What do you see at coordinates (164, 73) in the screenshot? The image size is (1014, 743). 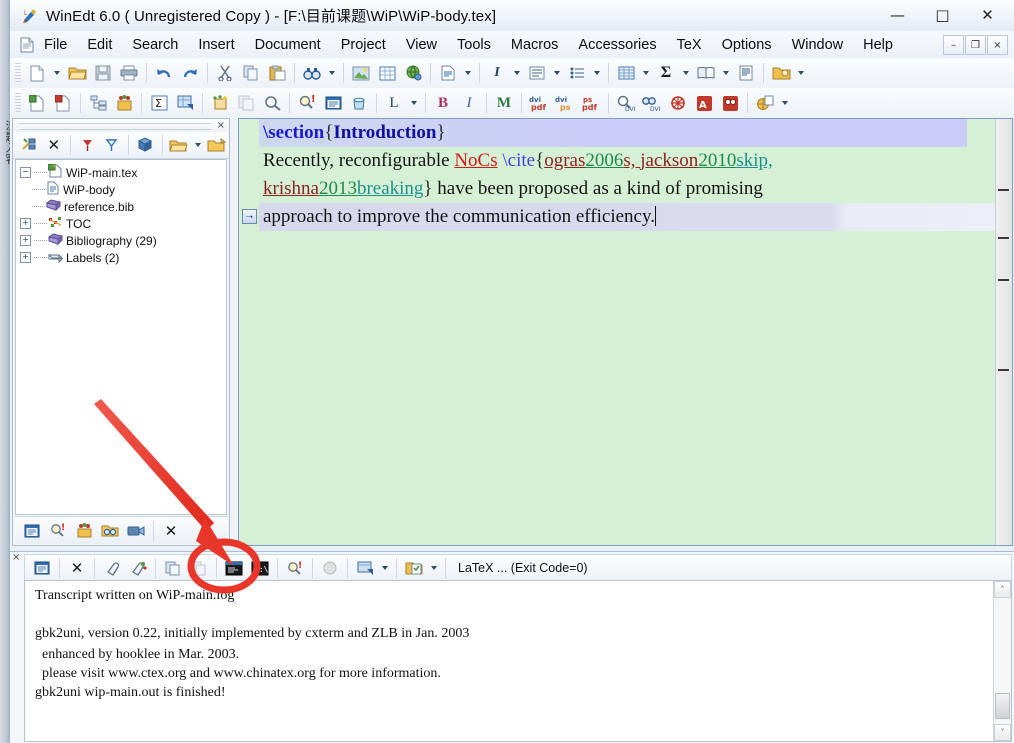 I see `undo-icon` at bounding box center [164, 73].